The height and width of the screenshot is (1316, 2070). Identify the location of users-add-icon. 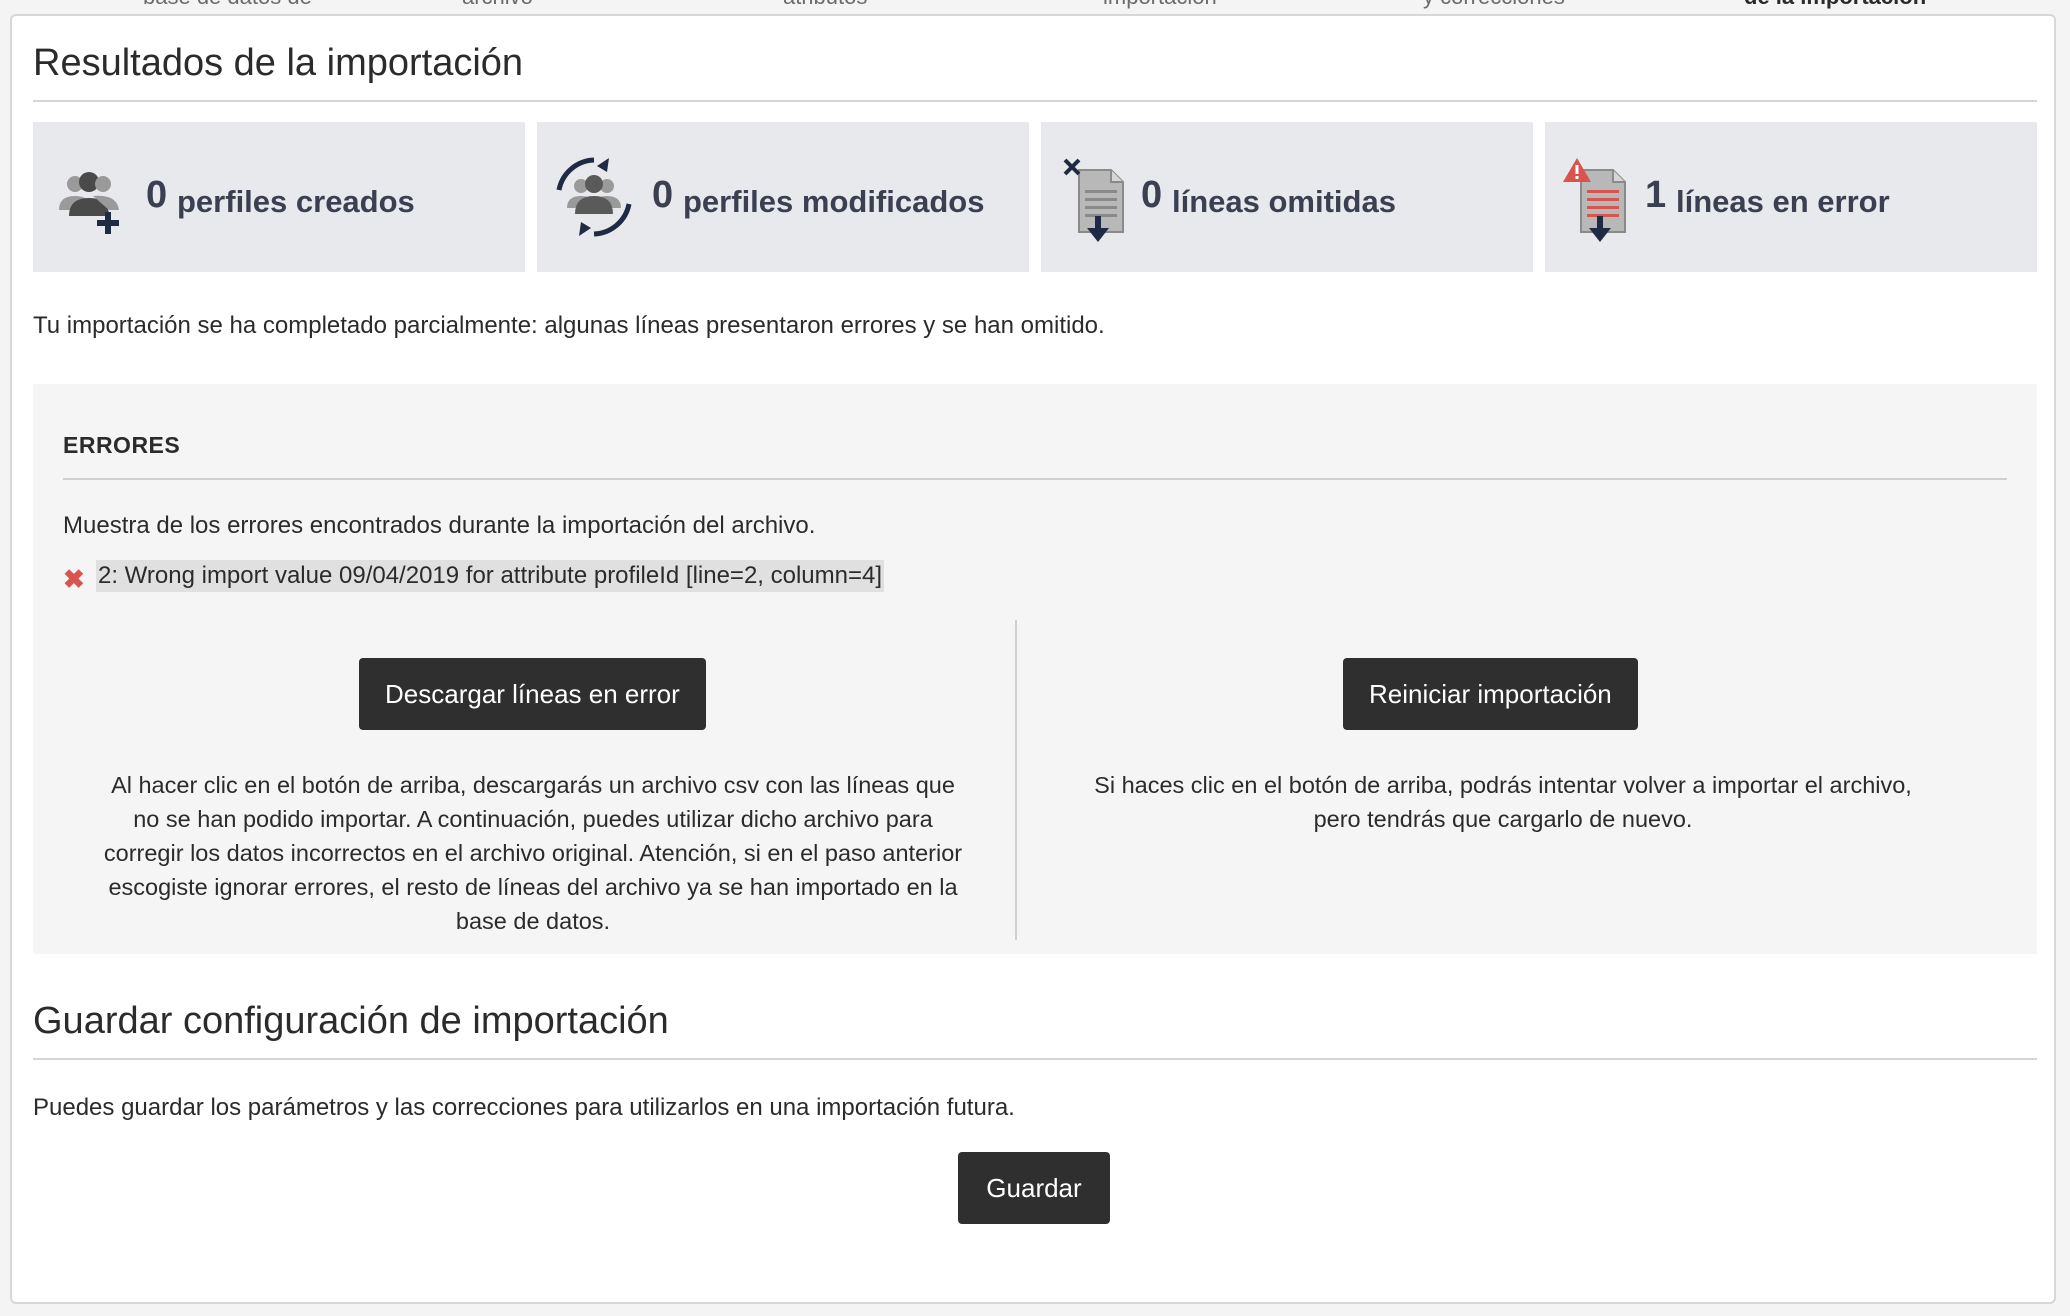
(89, 203).